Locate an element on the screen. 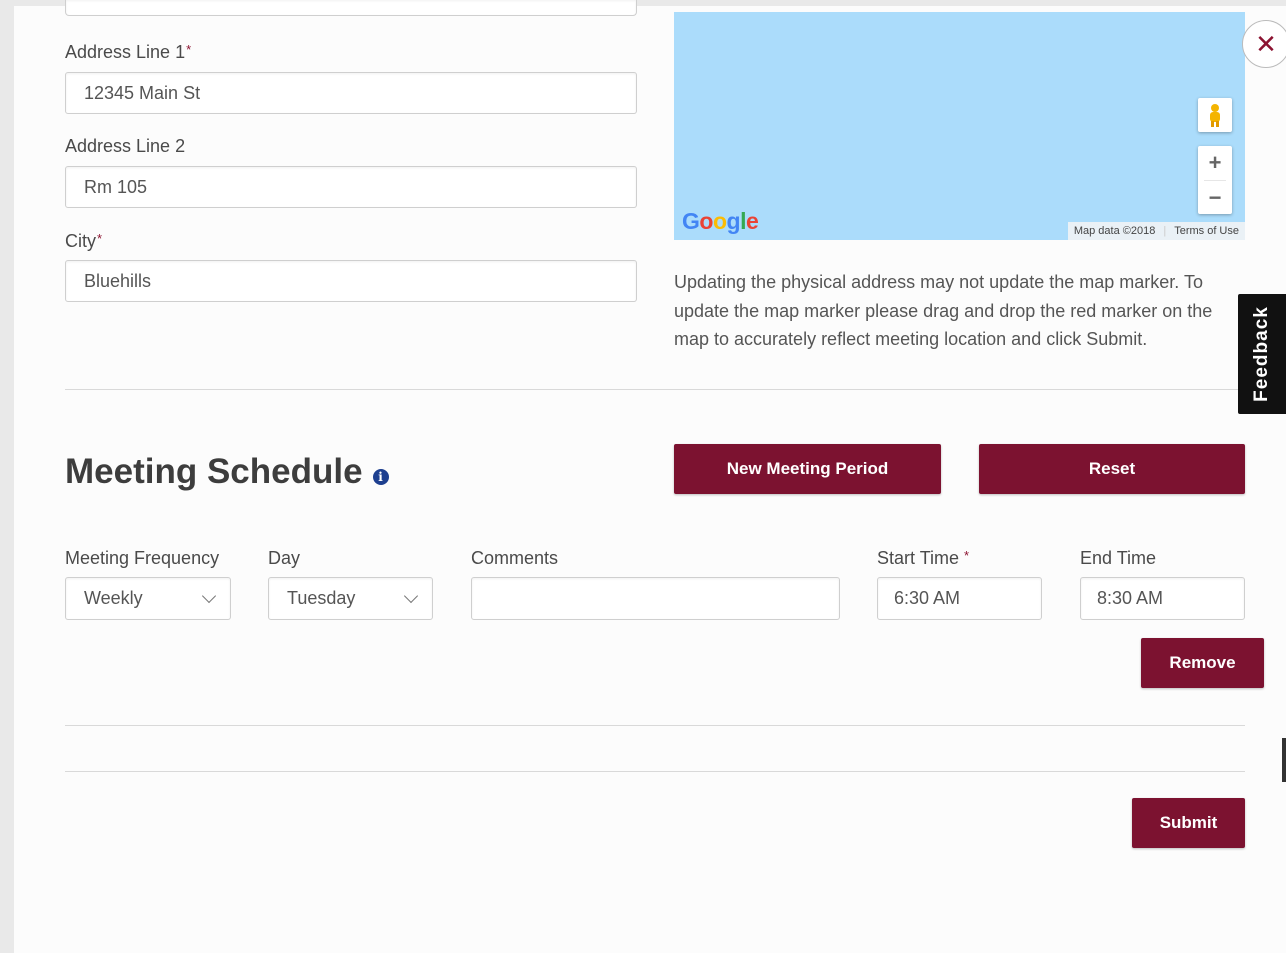  partial-input-top is located at coordinates (351, 8).